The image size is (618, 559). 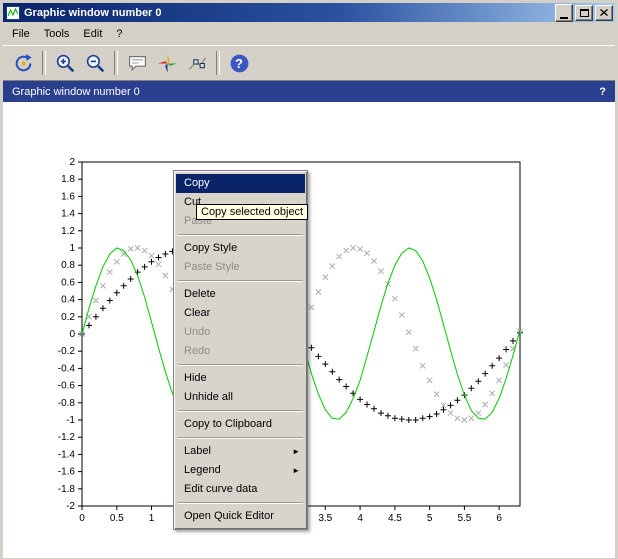 I want to click on titlebar: Graphic window number 0, so click(x=309, y=12).